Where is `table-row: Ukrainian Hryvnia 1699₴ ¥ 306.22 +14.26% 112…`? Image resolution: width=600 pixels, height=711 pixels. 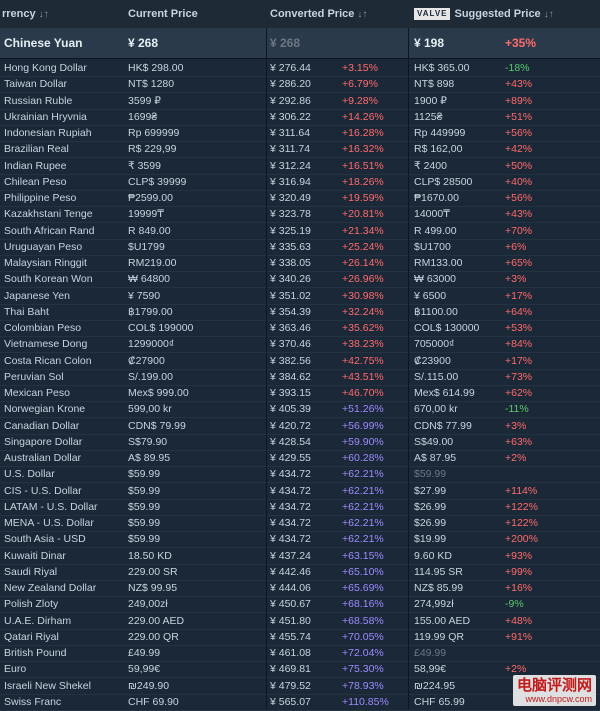
table-row: Ukrainian Hryvnia 1699₴ ¥ 306.22 +14.26% 112… is located at coordinates (300, 117).